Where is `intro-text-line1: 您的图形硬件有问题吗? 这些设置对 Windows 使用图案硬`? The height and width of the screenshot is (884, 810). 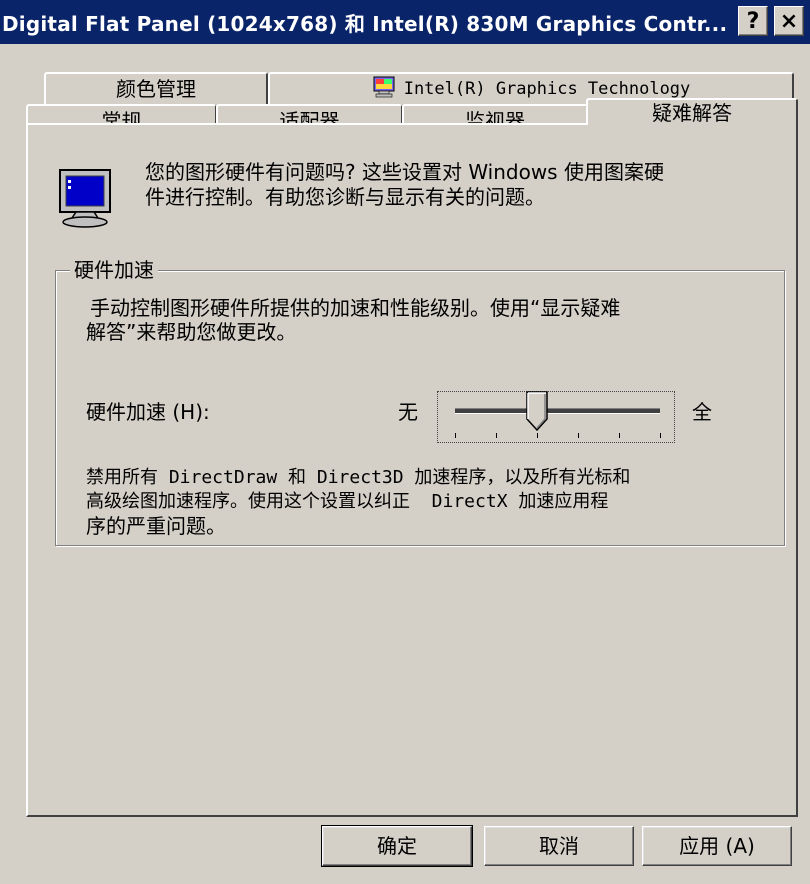 intro-text-line1: 您的图形硬件有问题吗? 这些设置对 Windows 使用图案硬 is located at coordinates (404, 172).